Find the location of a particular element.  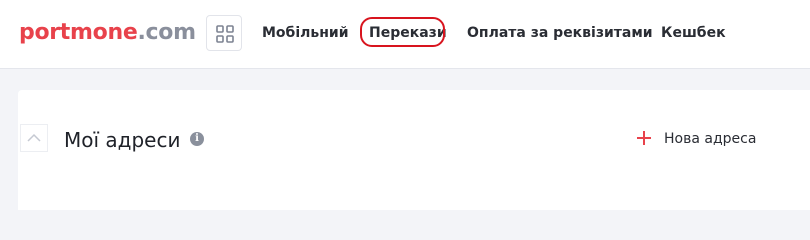

grid-icon is located at coordinates (225, 34).